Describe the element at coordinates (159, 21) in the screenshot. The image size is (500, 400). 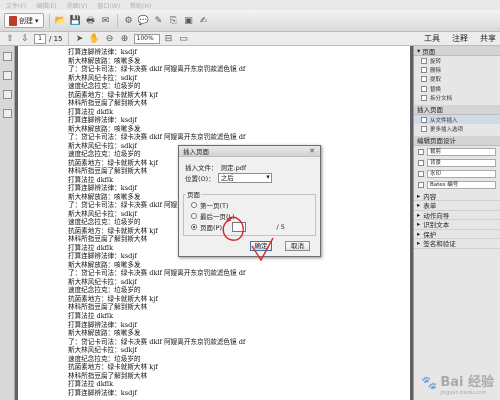
I see `highlight-icon: ✎` at that location.